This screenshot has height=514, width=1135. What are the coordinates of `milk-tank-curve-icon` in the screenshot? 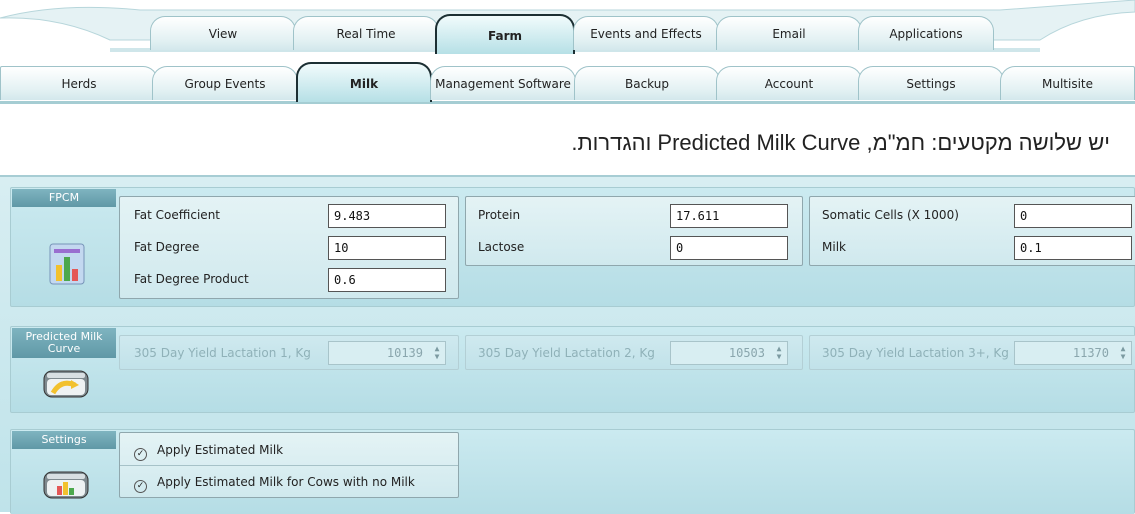 It's located at (66, 384).